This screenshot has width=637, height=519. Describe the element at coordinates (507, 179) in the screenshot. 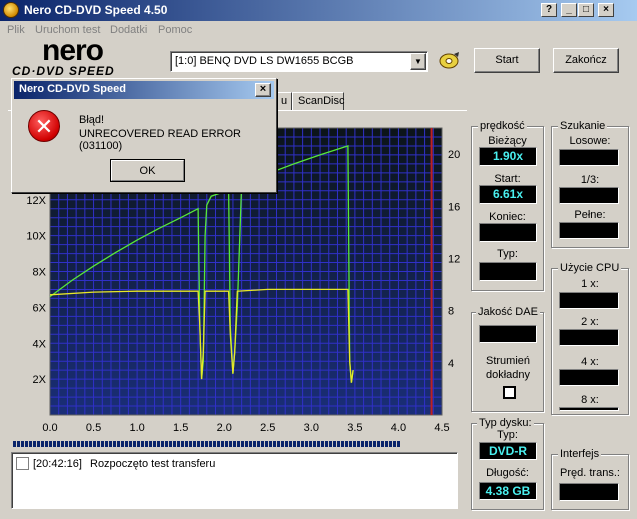

I see `start-speed-label: Start:` at that location.